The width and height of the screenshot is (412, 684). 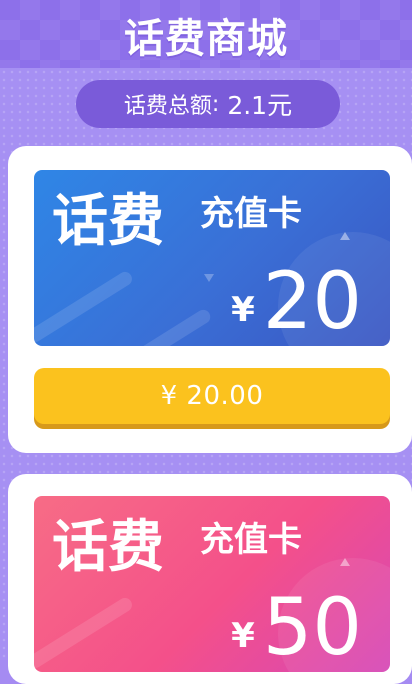 I want to click on buy-button: ¥ 20.00, so click(x=212, y=396).